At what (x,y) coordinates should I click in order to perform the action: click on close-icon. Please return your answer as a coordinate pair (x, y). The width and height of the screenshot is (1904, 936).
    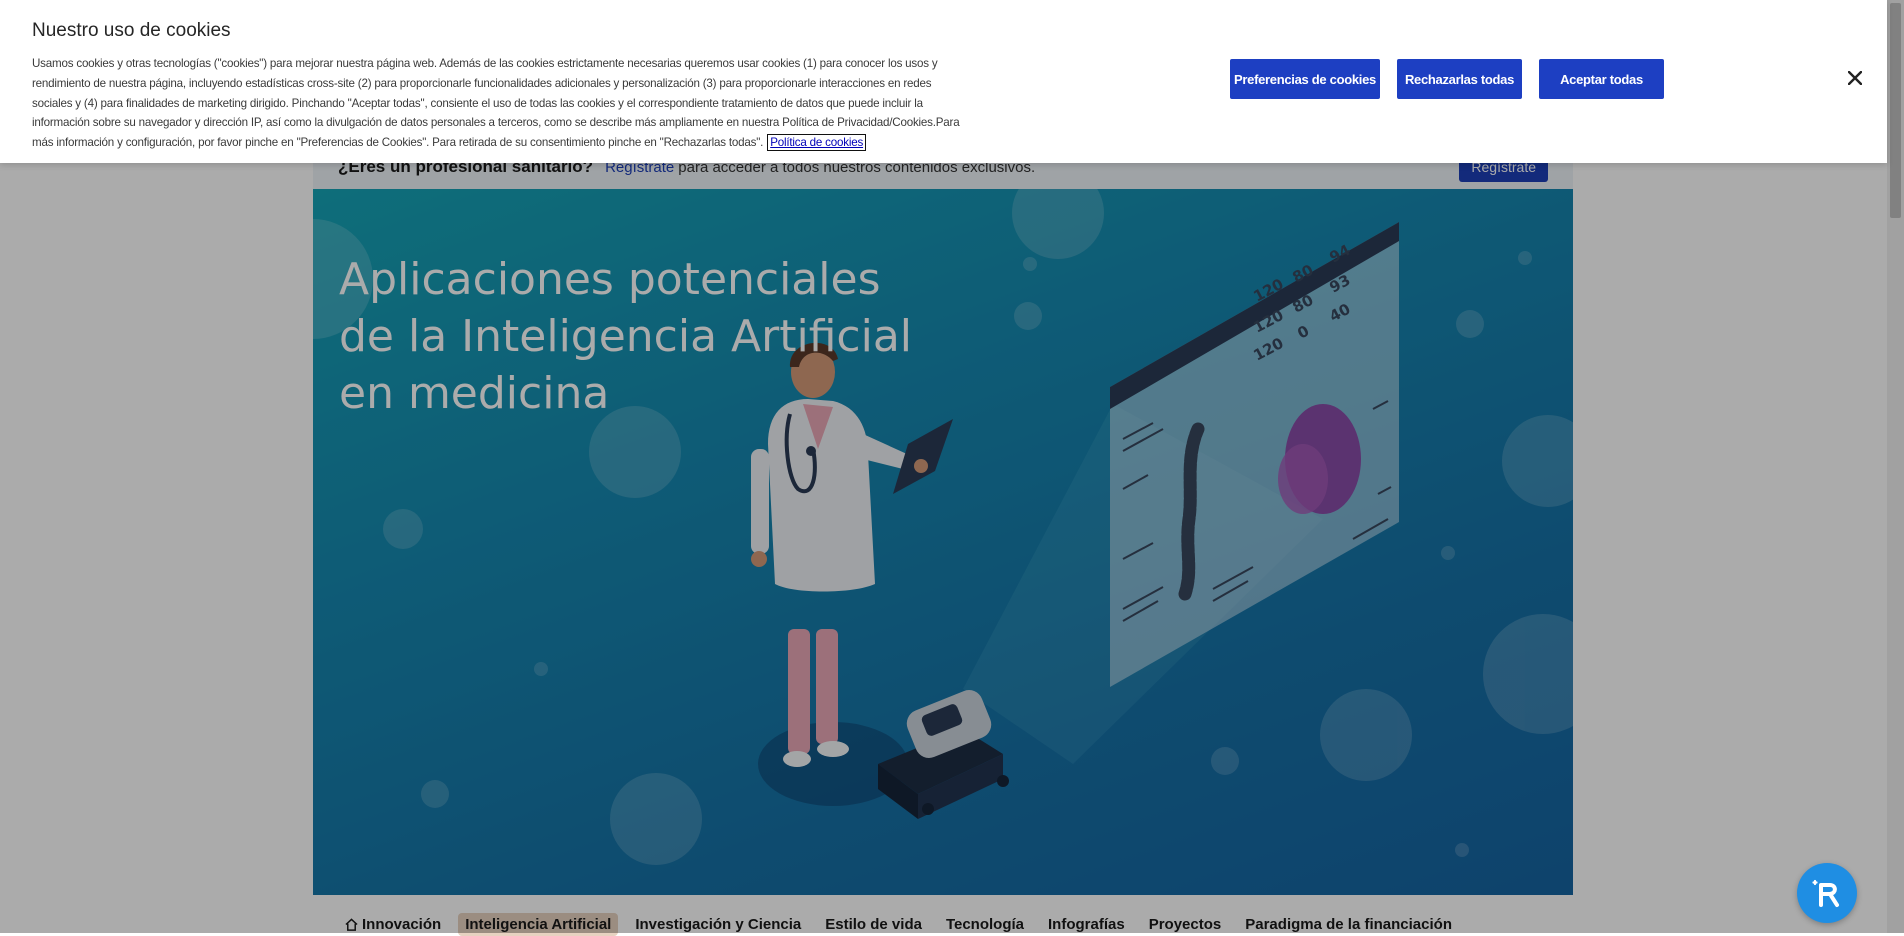
    Looking at the image, I should click on (1855, 78).